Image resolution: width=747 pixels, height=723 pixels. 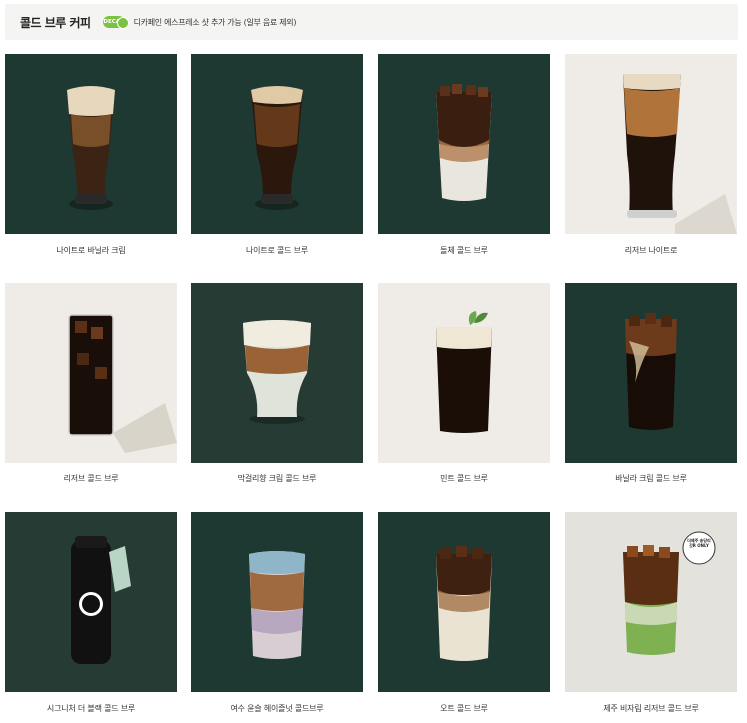 I want to click on product-name: 제주 비자림 리저브 콜드 브루, so click(x=651, y=708).